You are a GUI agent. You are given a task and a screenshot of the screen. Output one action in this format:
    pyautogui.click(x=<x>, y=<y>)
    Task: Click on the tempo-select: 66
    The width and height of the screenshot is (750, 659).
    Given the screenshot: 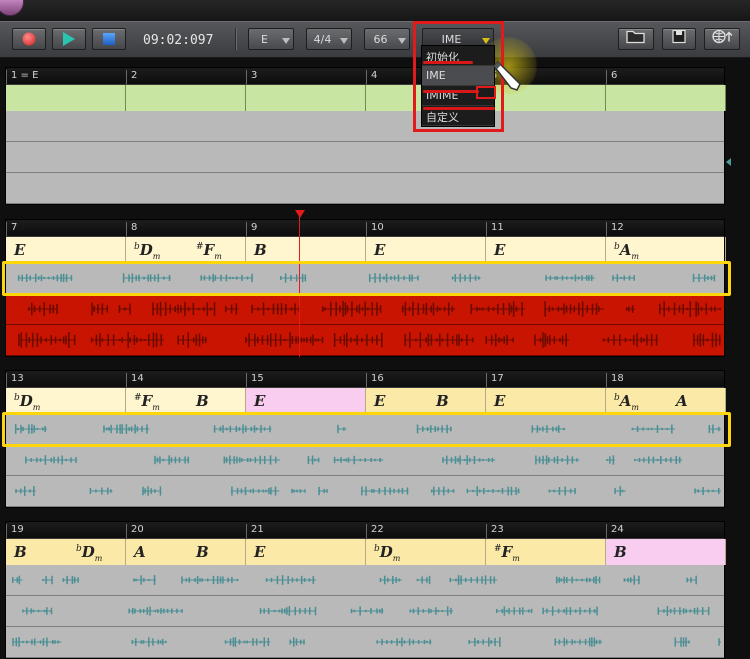 What is the action you would take?
    pyautogui.click(x=387, y=39)
    